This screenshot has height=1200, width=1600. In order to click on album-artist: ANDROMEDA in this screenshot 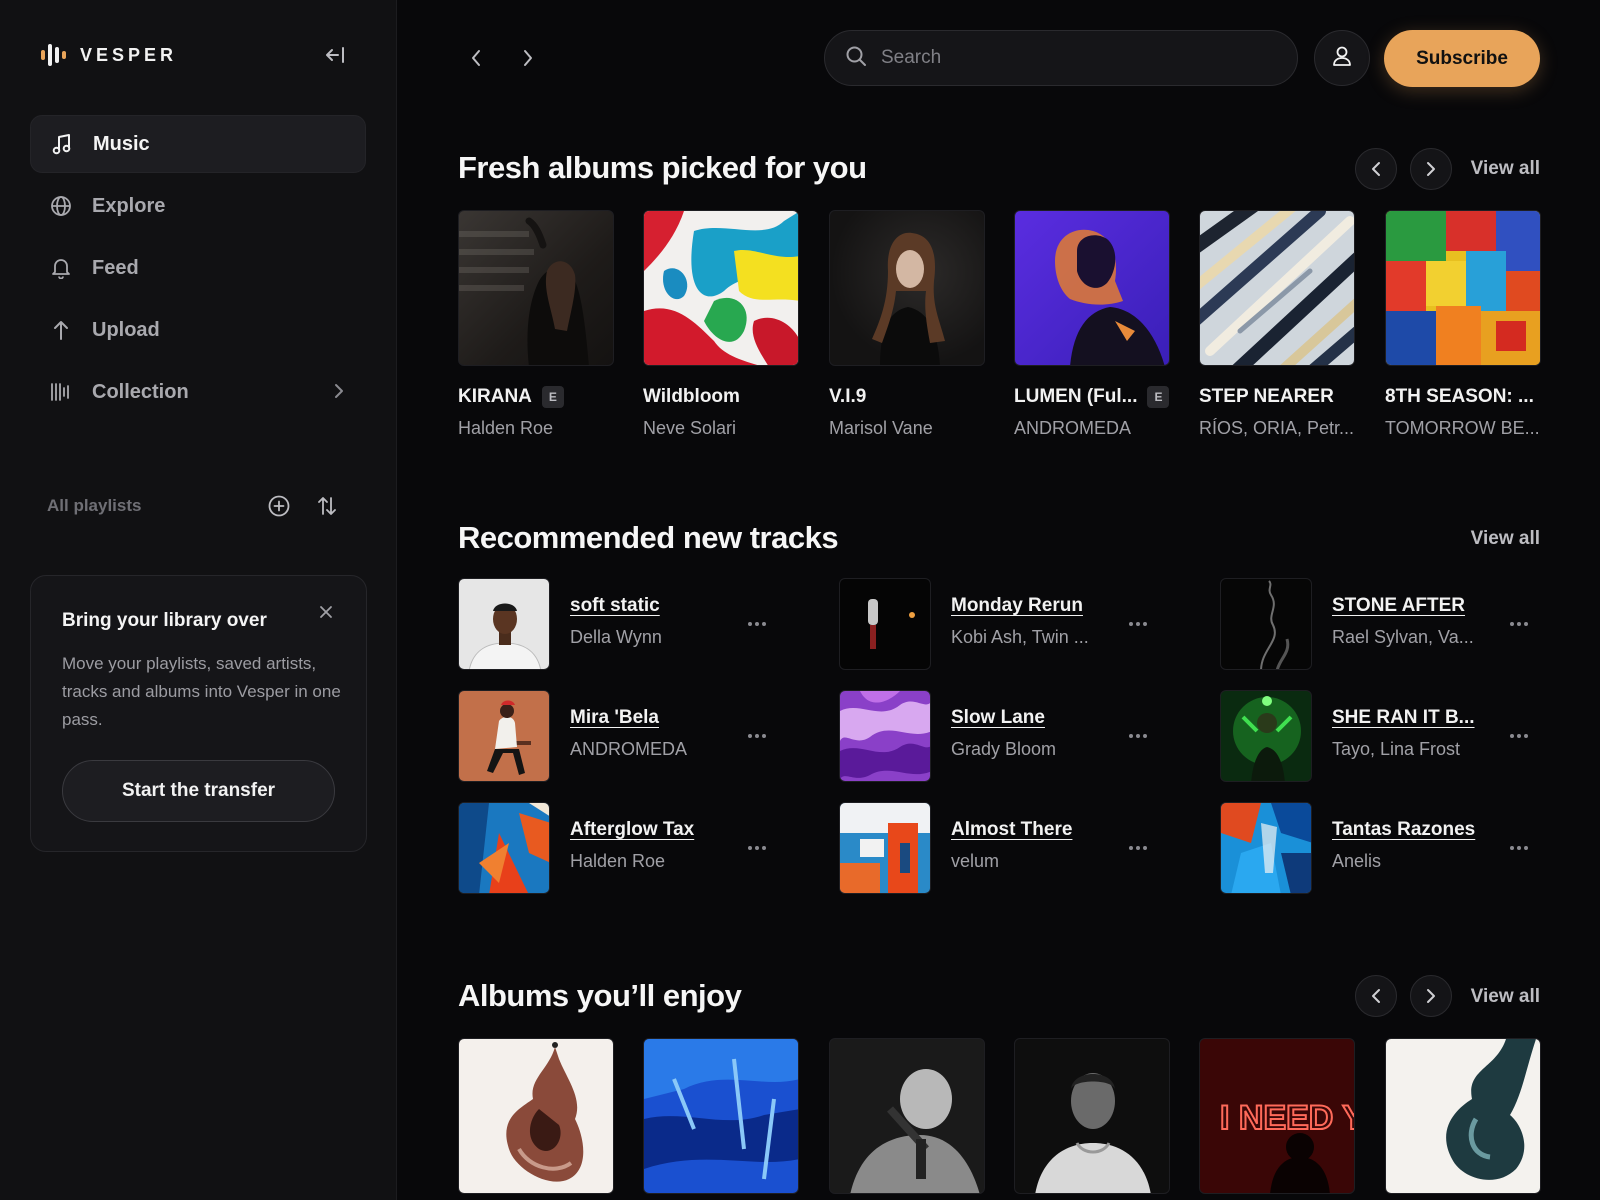, I will do `click(1072, 428)`.